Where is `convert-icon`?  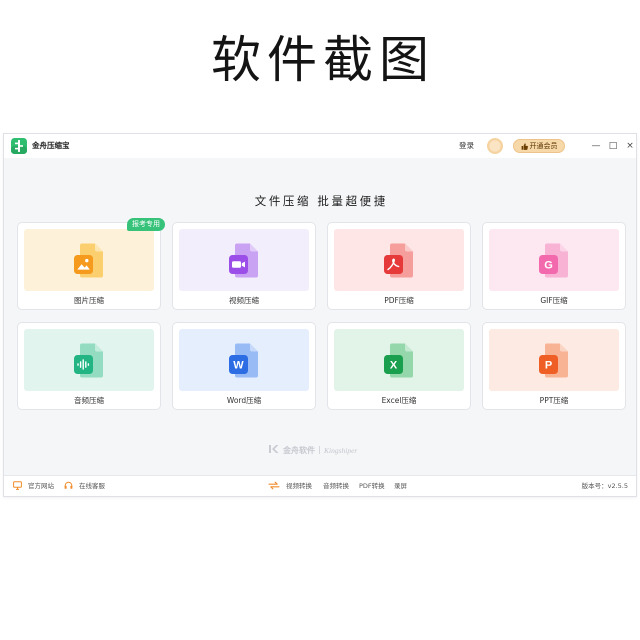 convert-icon is located at coordinates (274, 485).